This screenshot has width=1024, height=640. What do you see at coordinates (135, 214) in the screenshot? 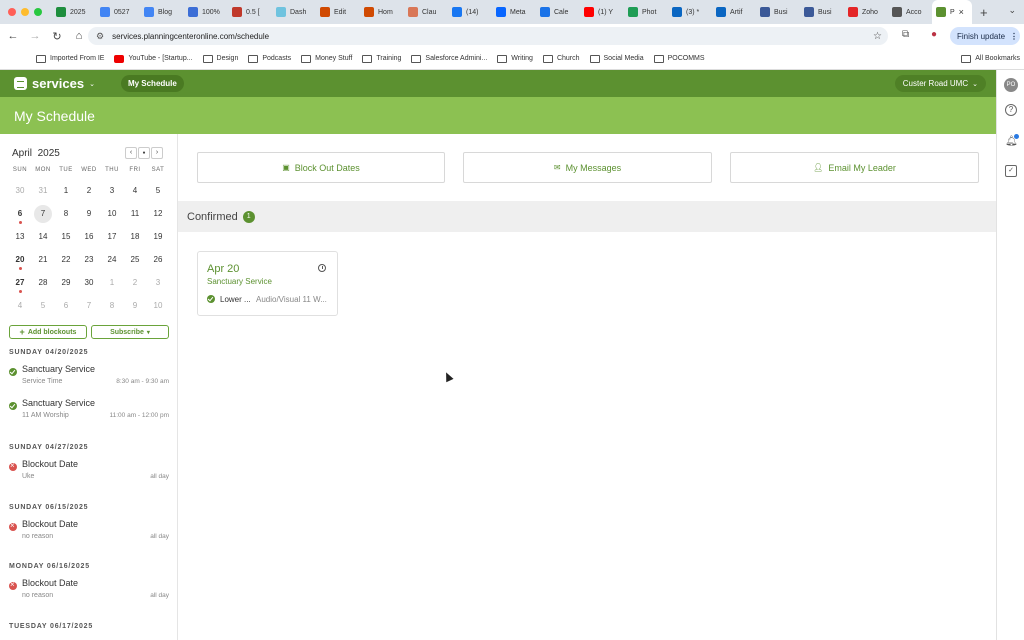
I see `calendar-day: 11` at bounding box center [135, 214].